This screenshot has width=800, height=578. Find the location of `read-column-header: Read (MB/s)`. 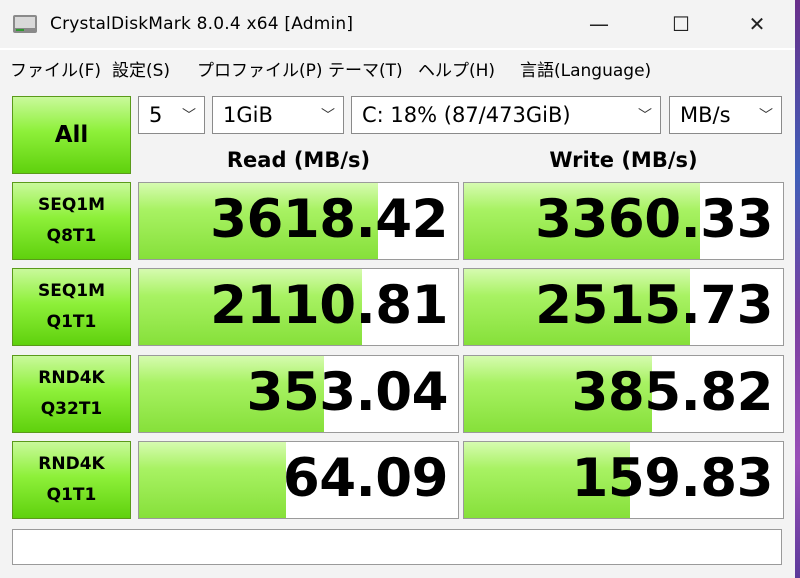

read-column-header: Read (MB/s) is located at coordinates (298, 160).